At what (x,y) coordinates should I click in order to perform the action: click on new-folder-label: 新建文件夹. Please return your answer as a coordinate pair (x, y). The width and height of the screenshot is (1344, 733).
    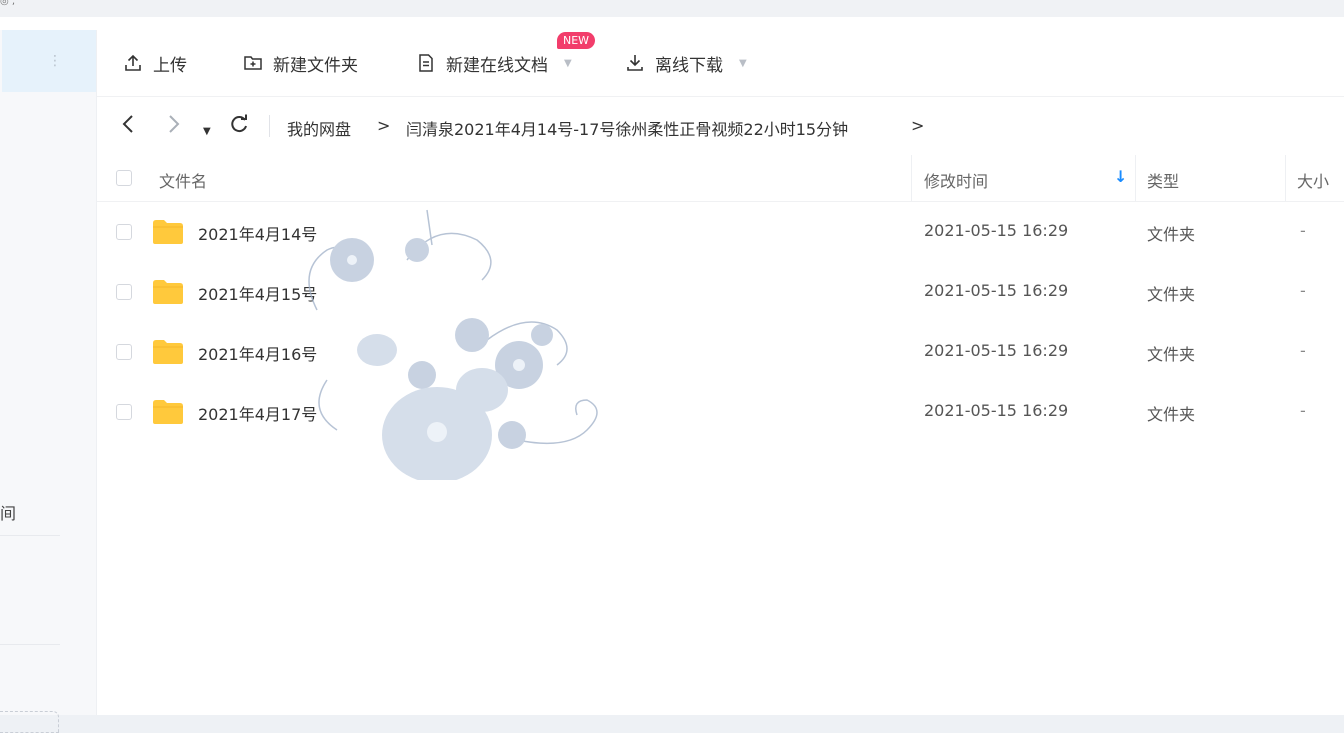
    Looking at the image, I should click on (315, 65).